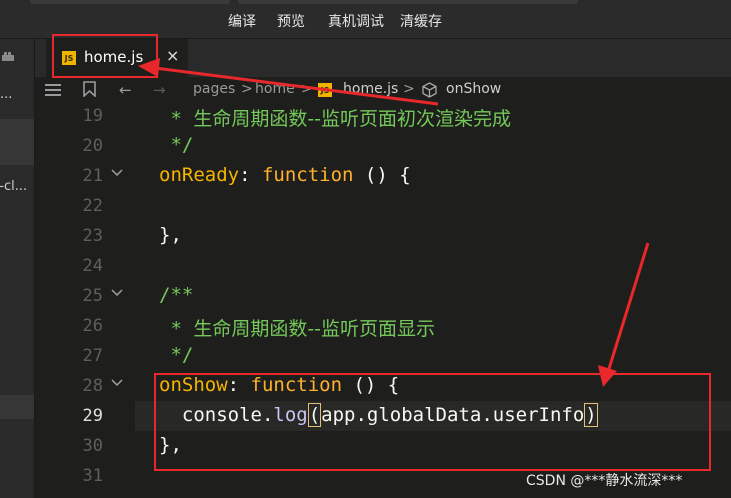 This screenshot has width=731, height=498. Describe the element at coordinates (105, 56) in the screenshot. I see `tab-highlight-box` at that location.